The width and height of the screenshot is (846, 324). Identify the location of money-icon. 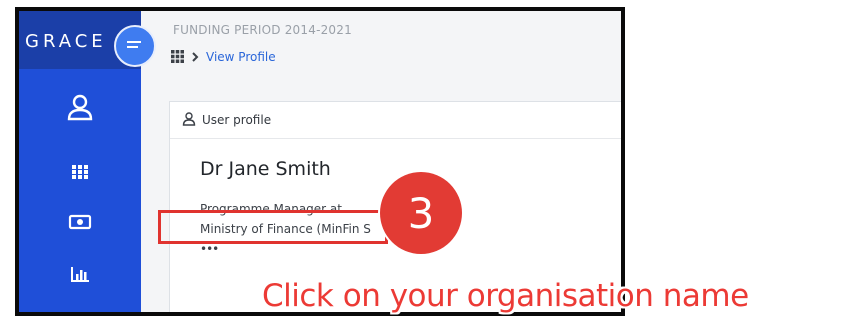
(80, 222).